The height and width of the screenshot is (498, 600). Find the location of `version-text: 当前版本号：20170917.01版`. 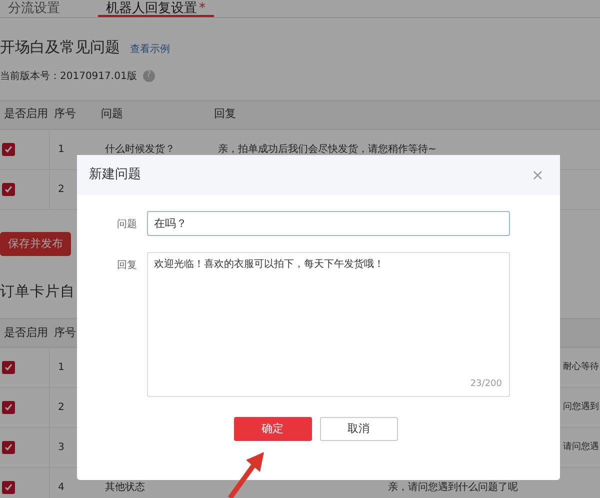

version-text: 当前版本号：20170917.01版 is located at coordinates (68, 77).